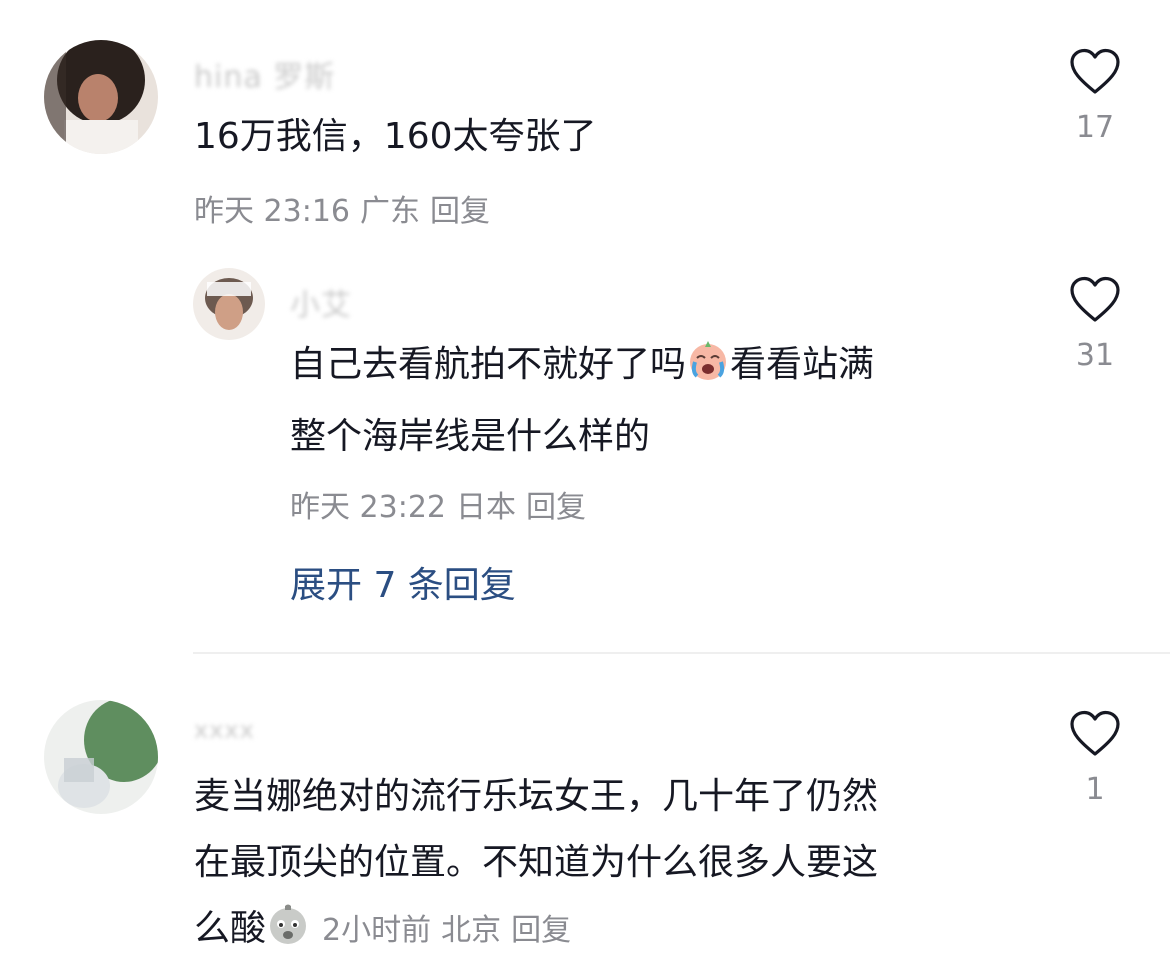  Describe the element at coordinates (377, 930) in the screenshot. I see `comment-time: 2小时前` at that location.